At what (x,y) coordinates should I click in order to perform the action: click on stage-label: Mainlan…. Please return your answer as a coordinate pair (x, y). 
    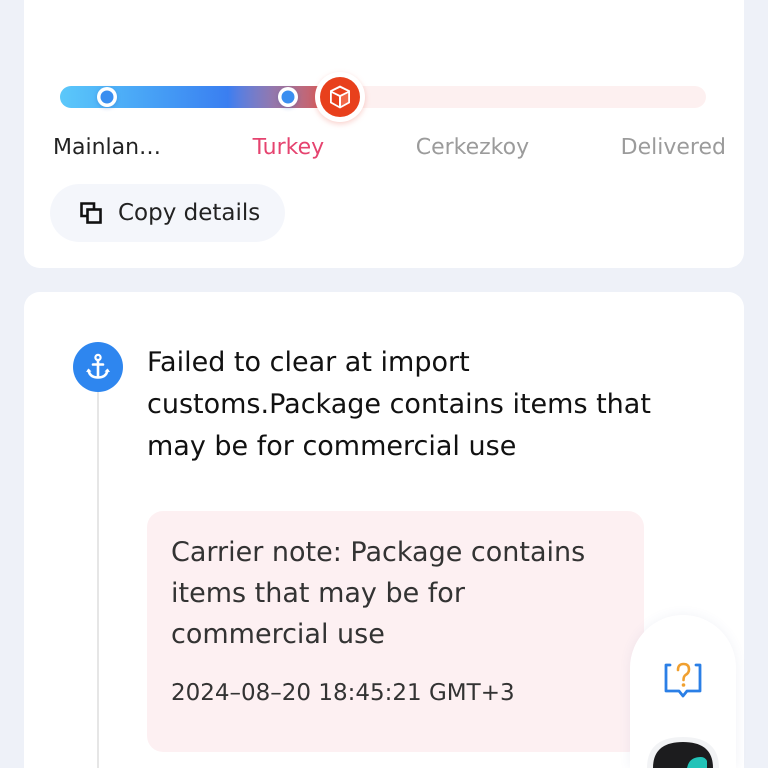
    Looking at the image, I should click on (107, 148).